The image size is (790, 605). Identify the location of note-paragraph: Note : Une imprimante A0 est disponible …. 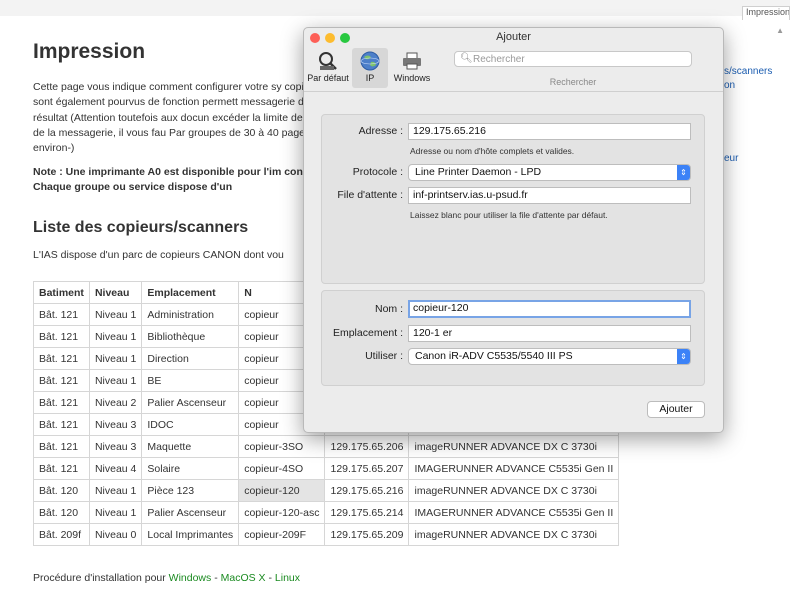
(181, 180).